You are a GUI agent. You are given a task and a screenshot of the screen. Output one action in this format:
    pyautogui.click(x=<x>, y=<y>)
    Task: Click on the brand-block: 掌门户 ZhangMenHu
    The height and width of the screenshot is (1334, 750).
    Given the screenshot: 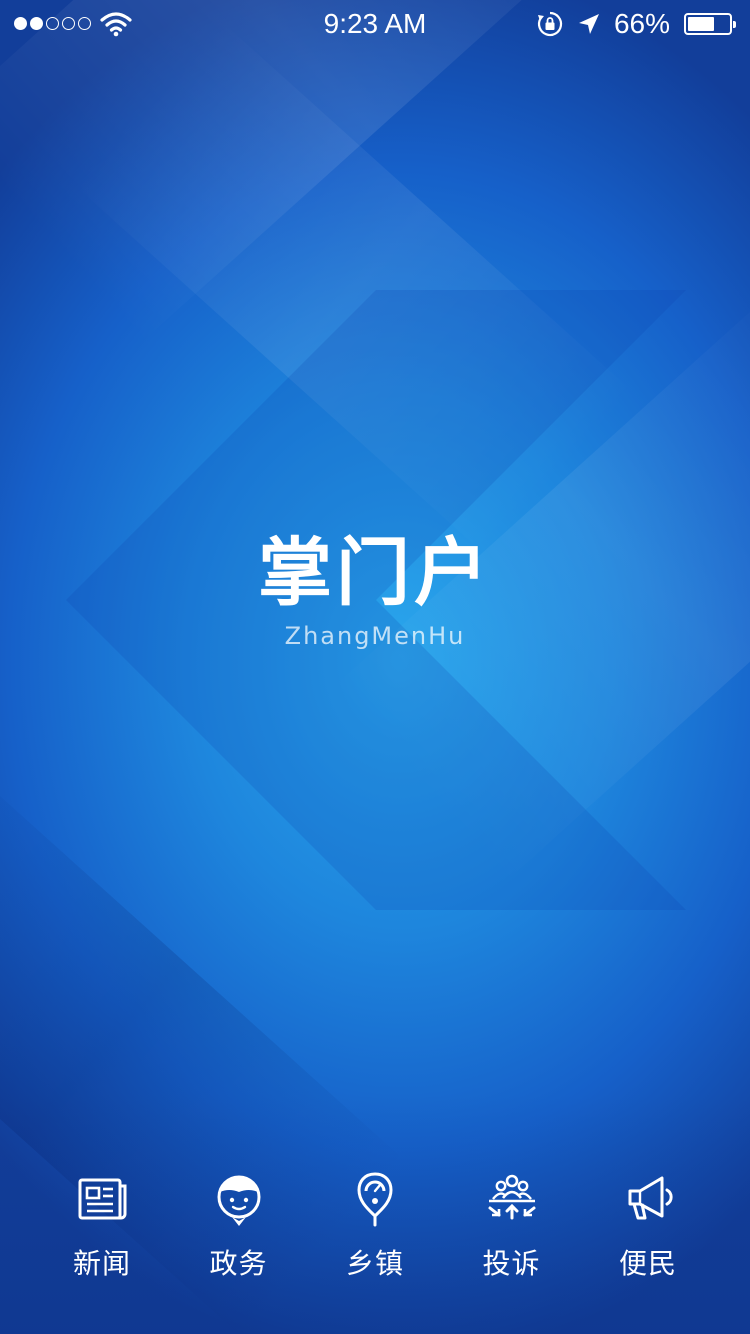 What is the action you would take?
    pyautogui.click(x=375, y=589)
    